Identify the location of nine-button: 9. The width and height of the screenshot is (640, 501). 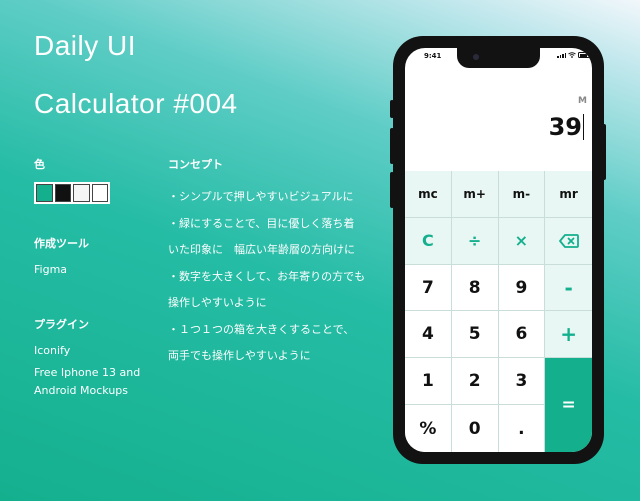
(522, 288).